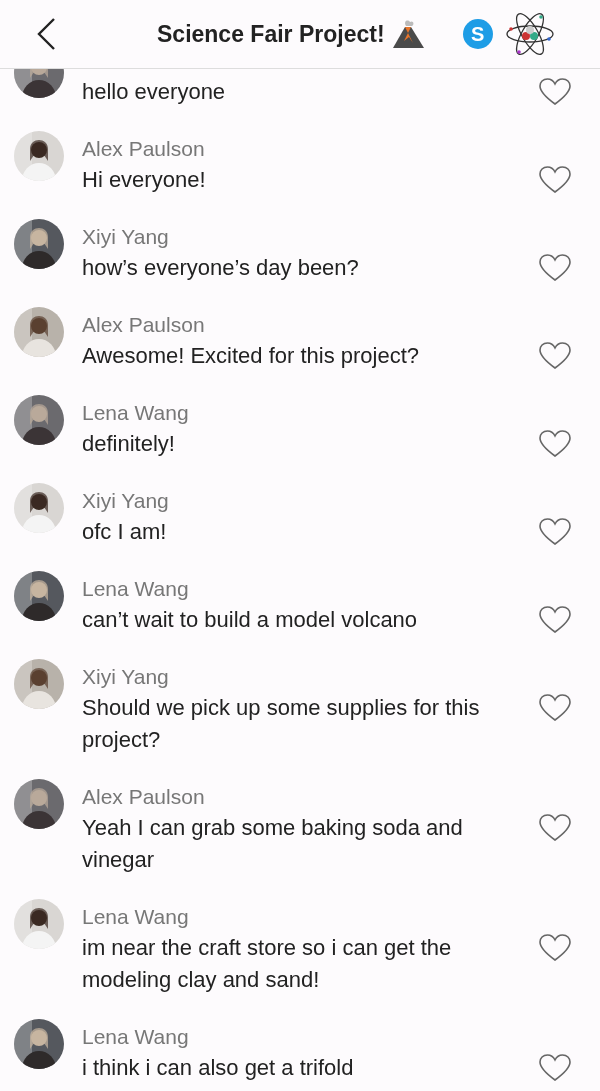  I want to click on message-text: can’t wait to build a model volcano, so click(250, 620).